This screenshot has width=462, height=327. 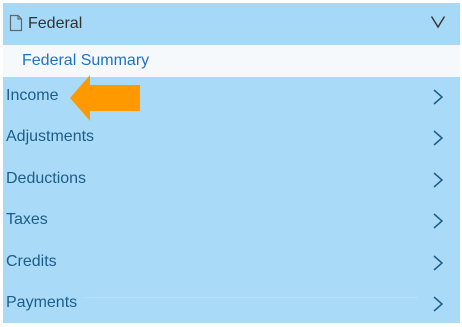 I want to click on divider, so click(x=251, y=297).